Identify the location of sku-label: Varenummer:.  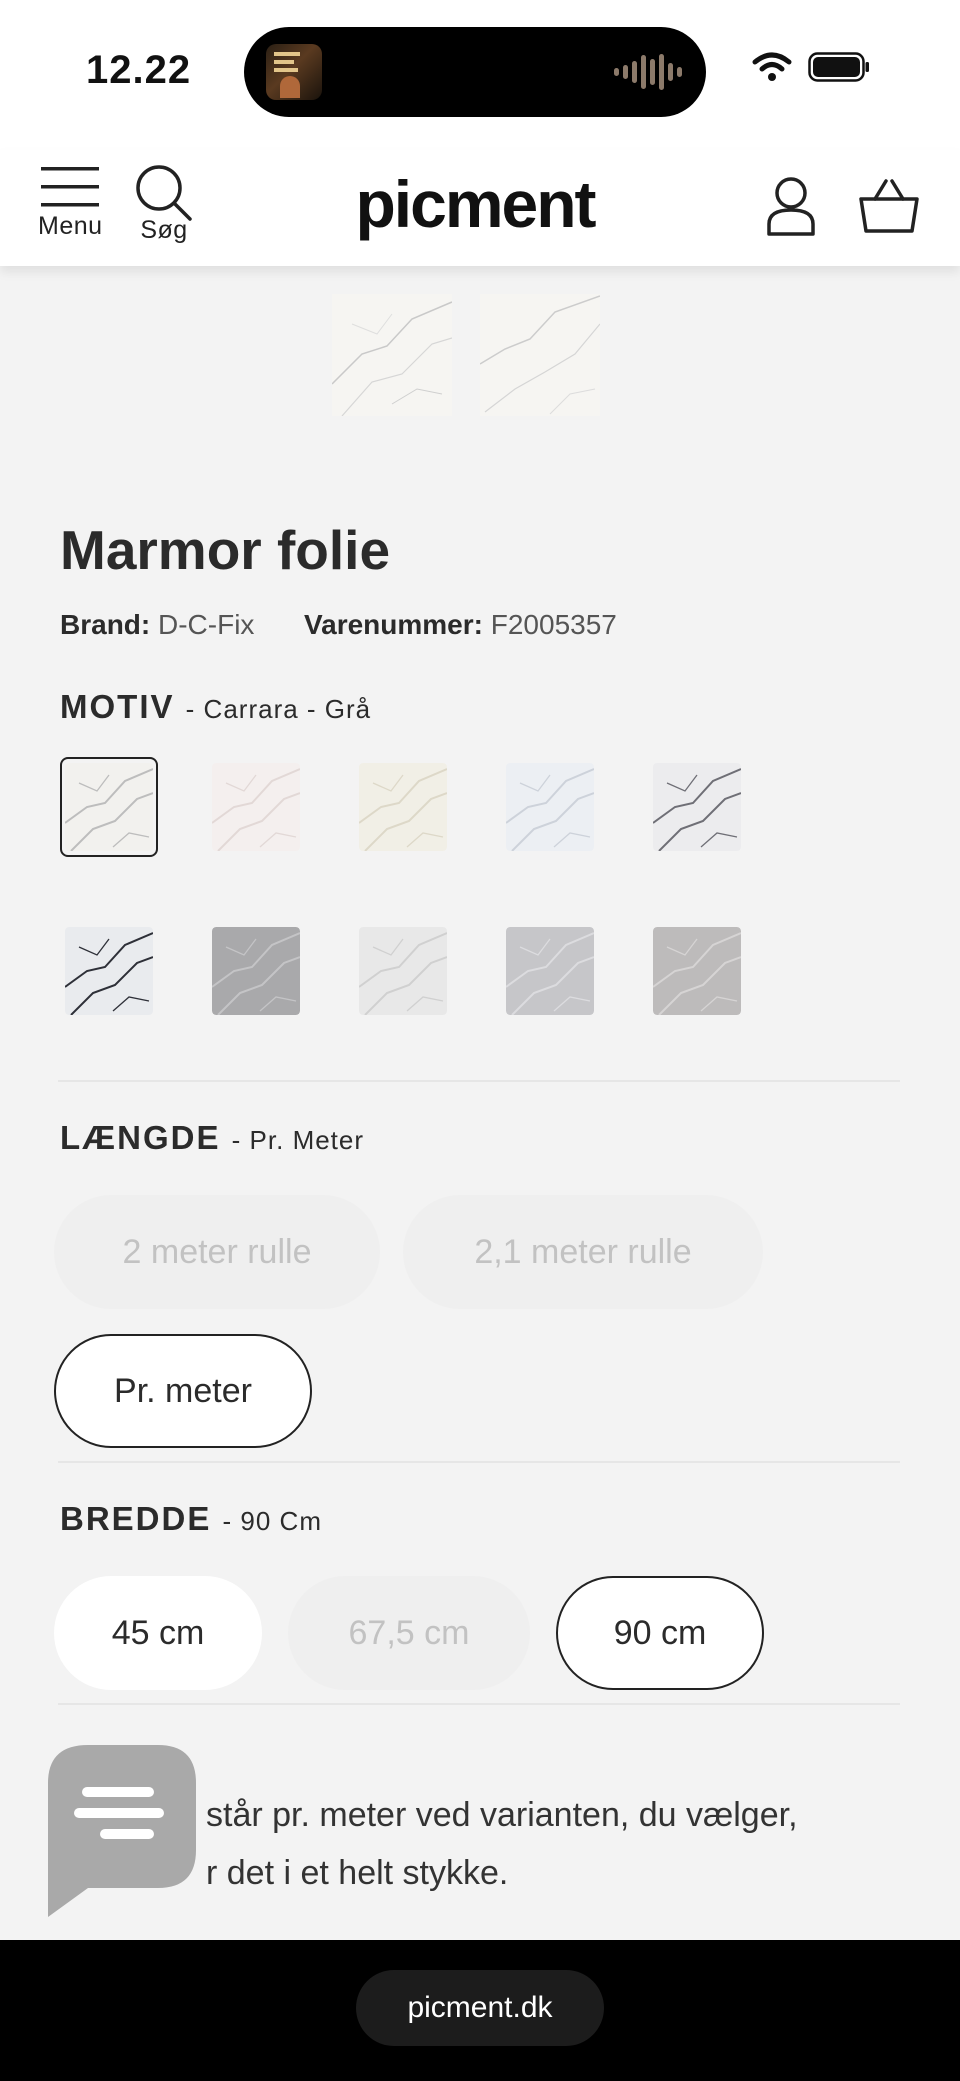
(393, 624).